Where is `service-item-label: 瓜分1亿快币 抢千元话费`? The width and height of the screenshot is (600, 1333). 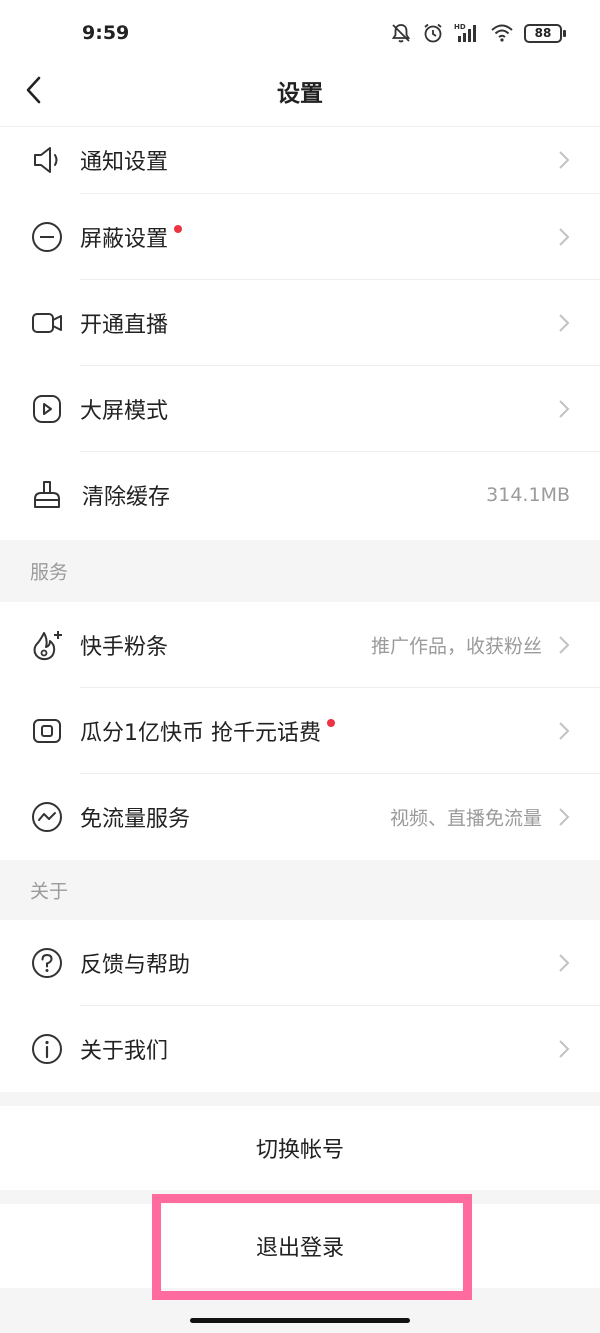 service-item-label: 瓜分1亿快币 抢千元话费 is located at coordinates (207, 731).